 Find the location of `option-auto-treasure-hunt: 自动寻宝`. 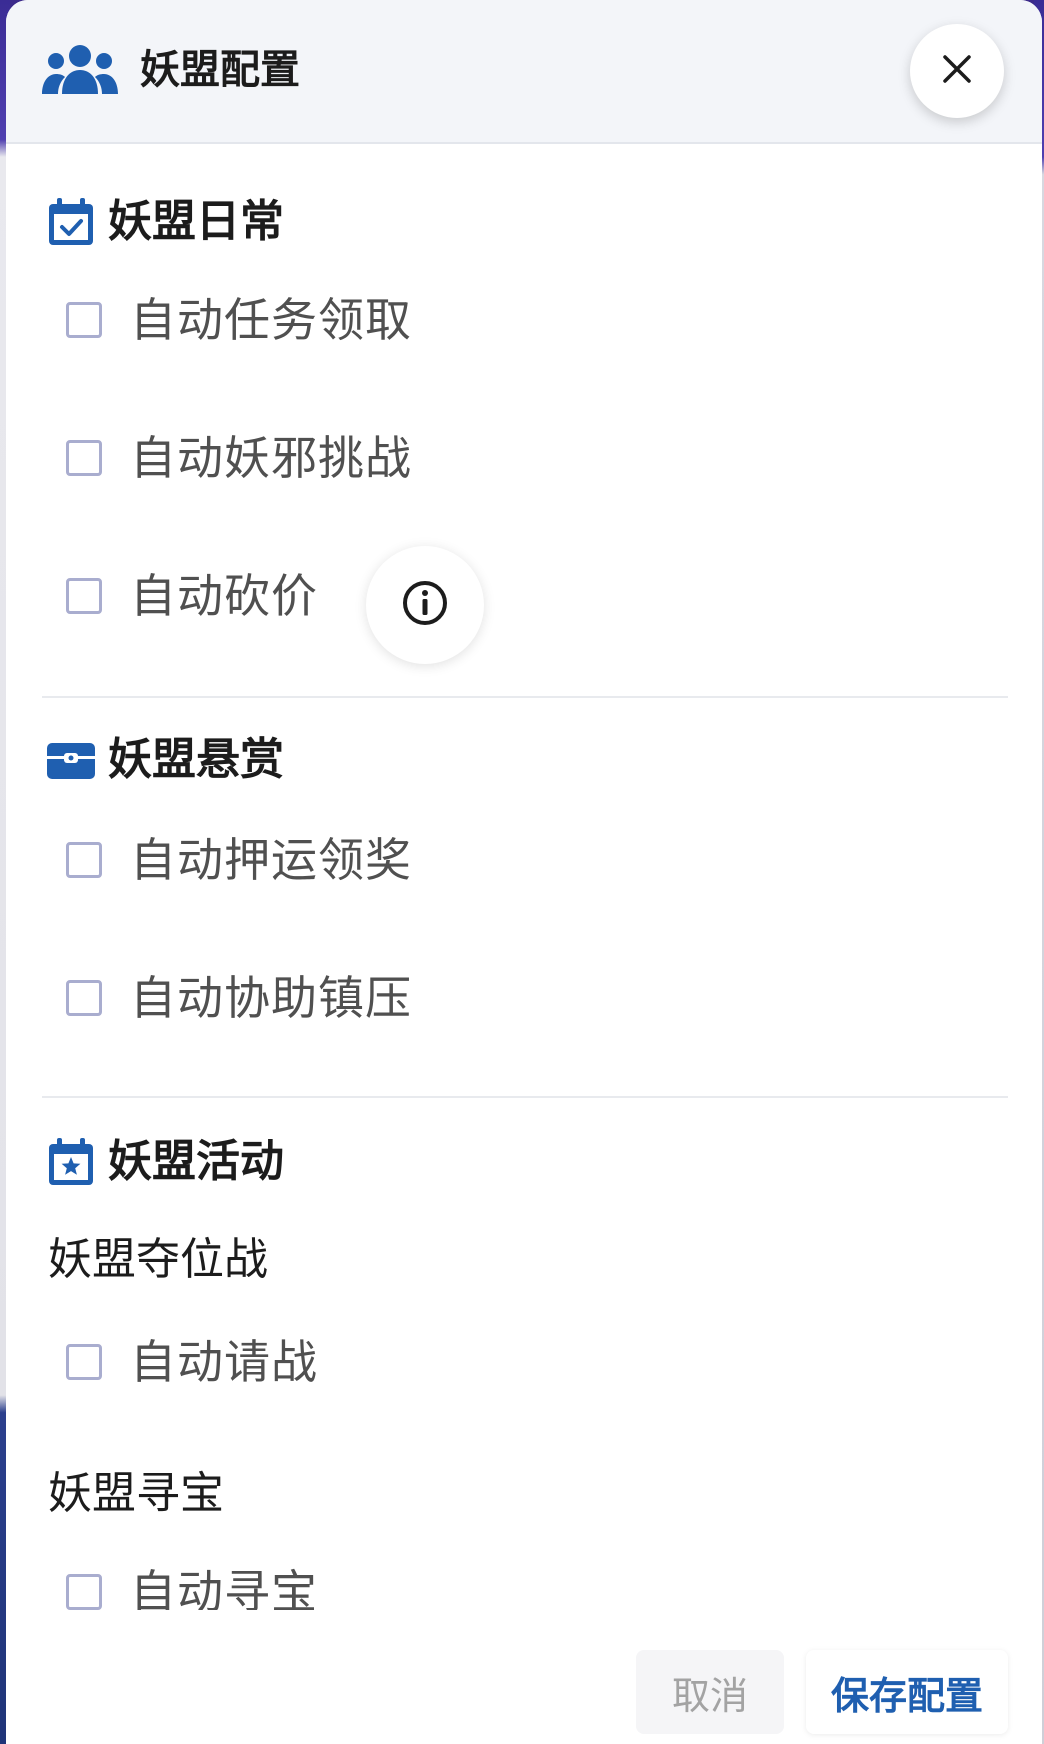

option-auto-treasure-hunt: 自动寻宝 is located at coordinates (192, 1586).